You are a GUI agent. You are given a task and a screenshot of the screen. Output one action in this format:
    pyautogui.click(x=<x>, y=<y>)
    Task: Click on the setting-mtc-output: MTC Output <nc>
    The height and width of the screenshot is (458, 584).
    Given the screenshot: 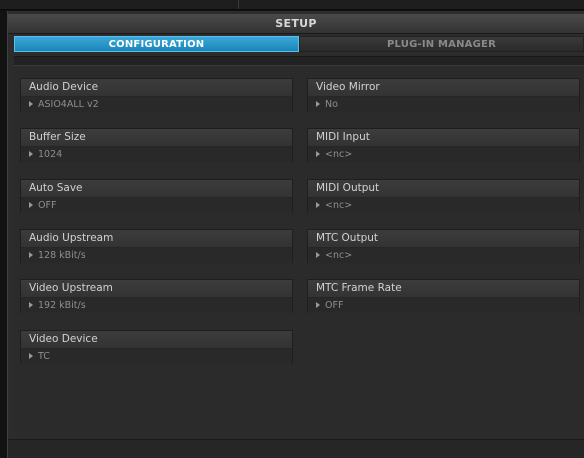 What is the action you would take?
    pyautogui.click(x=443, y=246)
    